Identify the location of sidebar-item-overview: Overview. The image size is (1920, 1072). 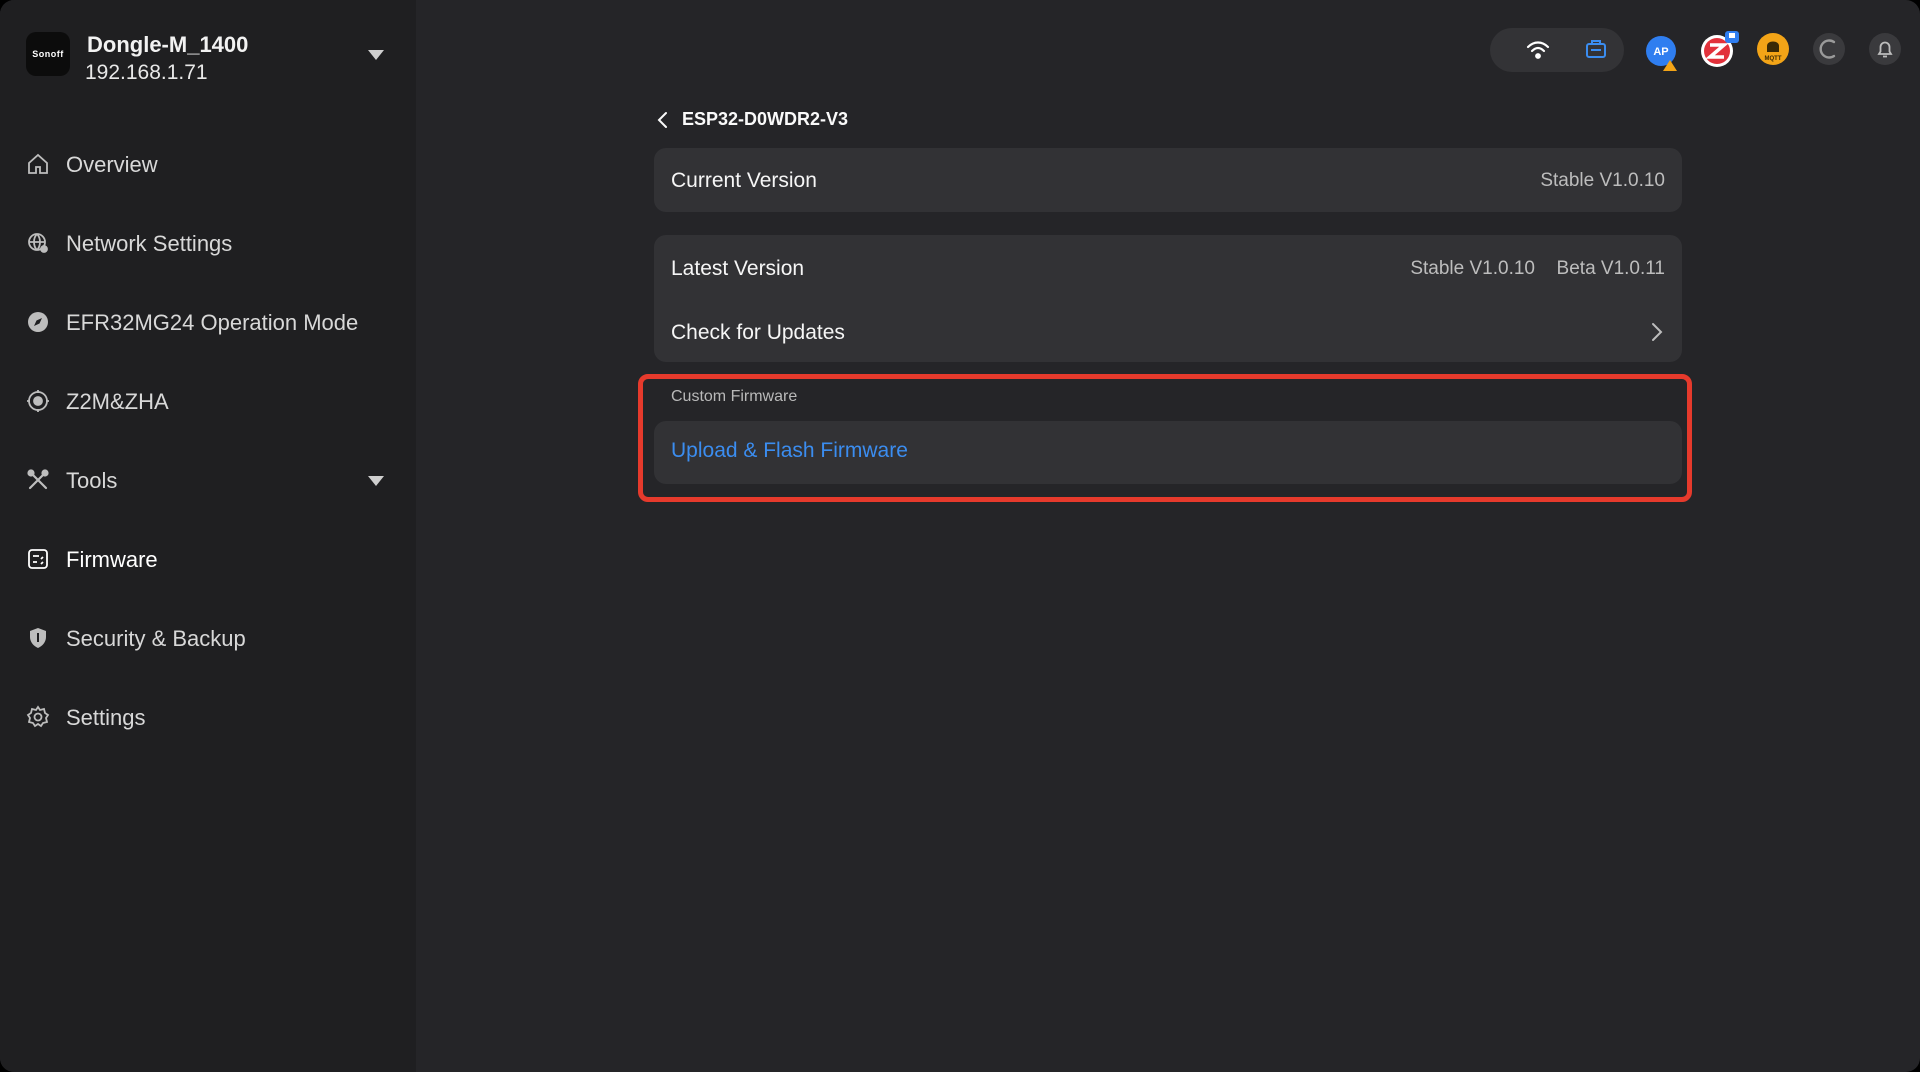
(208, 164).